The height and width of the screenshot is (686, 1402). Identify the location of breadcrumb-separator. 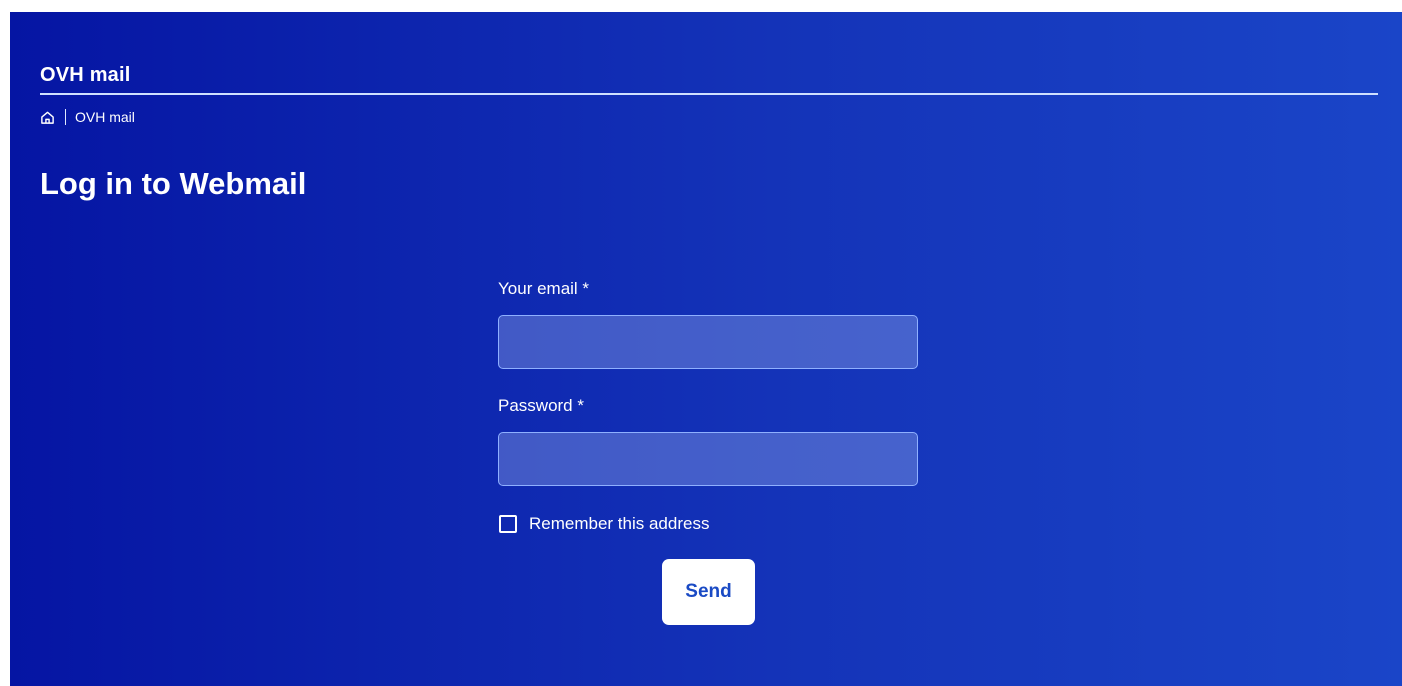
(65, 117).